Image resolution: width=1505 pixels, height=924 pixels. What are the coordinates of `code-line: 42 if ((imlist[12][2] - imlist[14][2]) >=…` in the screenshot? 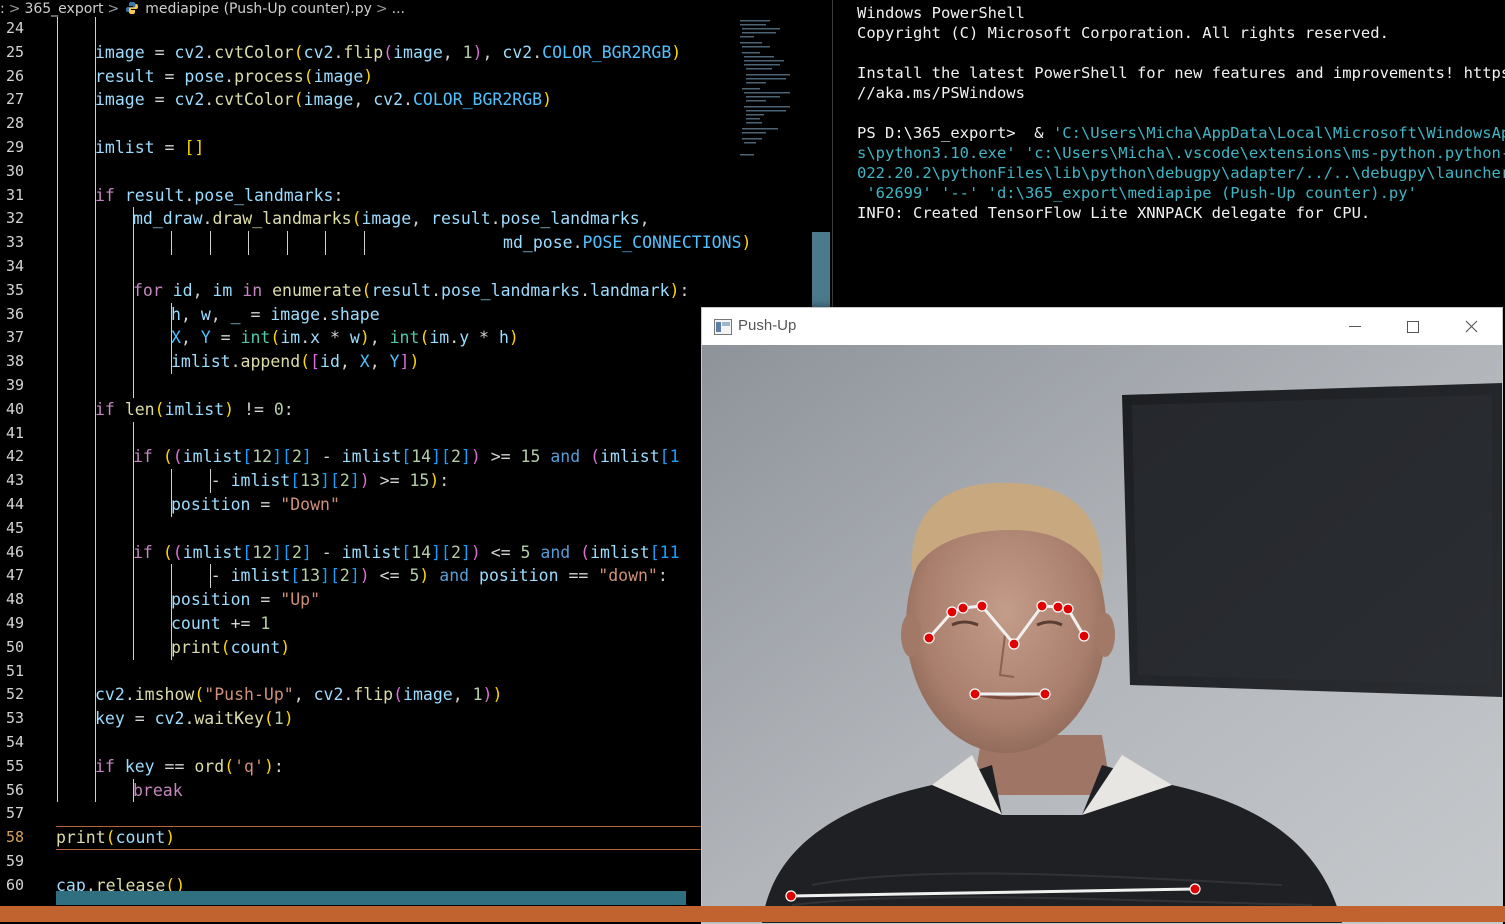 It's located at (410, 457).